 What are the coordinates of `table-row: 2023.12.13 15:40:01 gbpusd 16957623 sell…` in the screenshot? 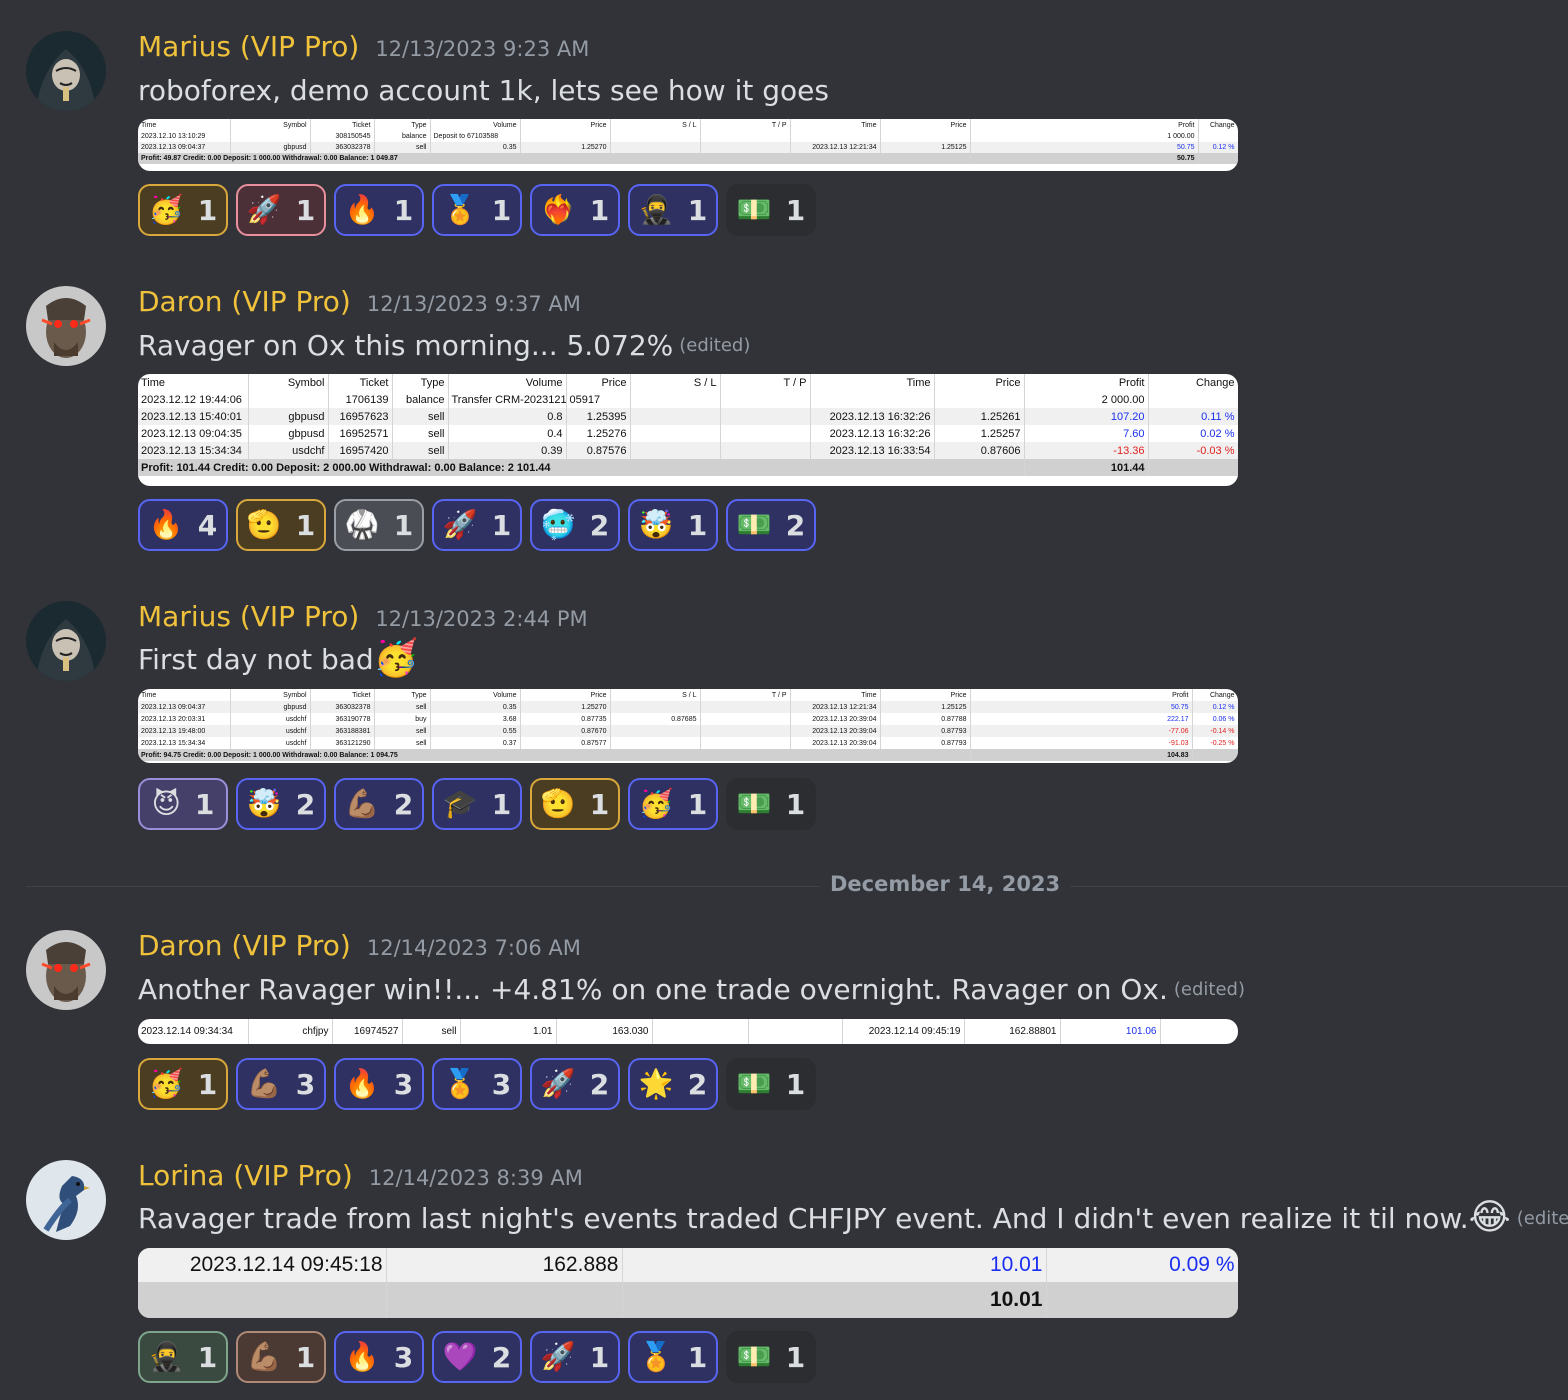 It's located at (688, 416).